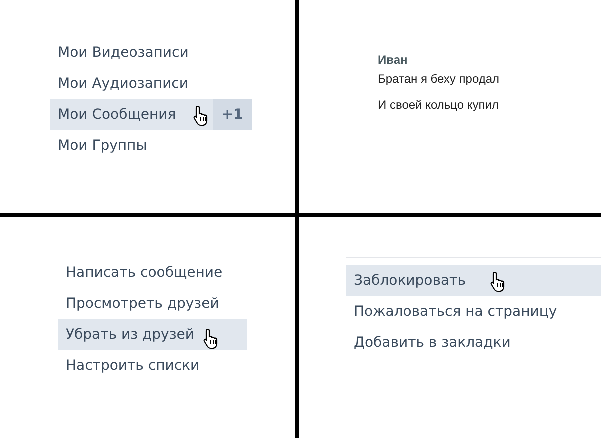 This screenshot has width=601, height=438. What do you see at coordinates (152, 272) in the screenshot?
I see `menu-item: Написать сообщение` at bounding box center [152, 272].